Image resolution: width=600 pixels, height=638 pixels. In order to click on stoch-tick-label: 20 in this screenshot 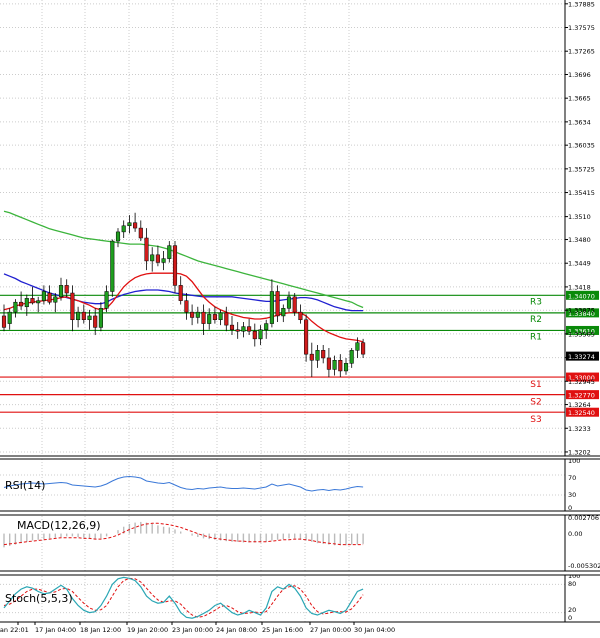, I will do `click(572, 610)`.